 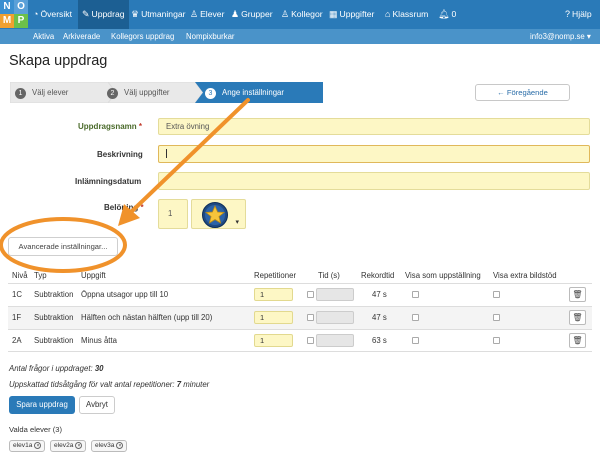 I want to click on step-select-students: 1 Välj elever, so click(x=41, y=92).